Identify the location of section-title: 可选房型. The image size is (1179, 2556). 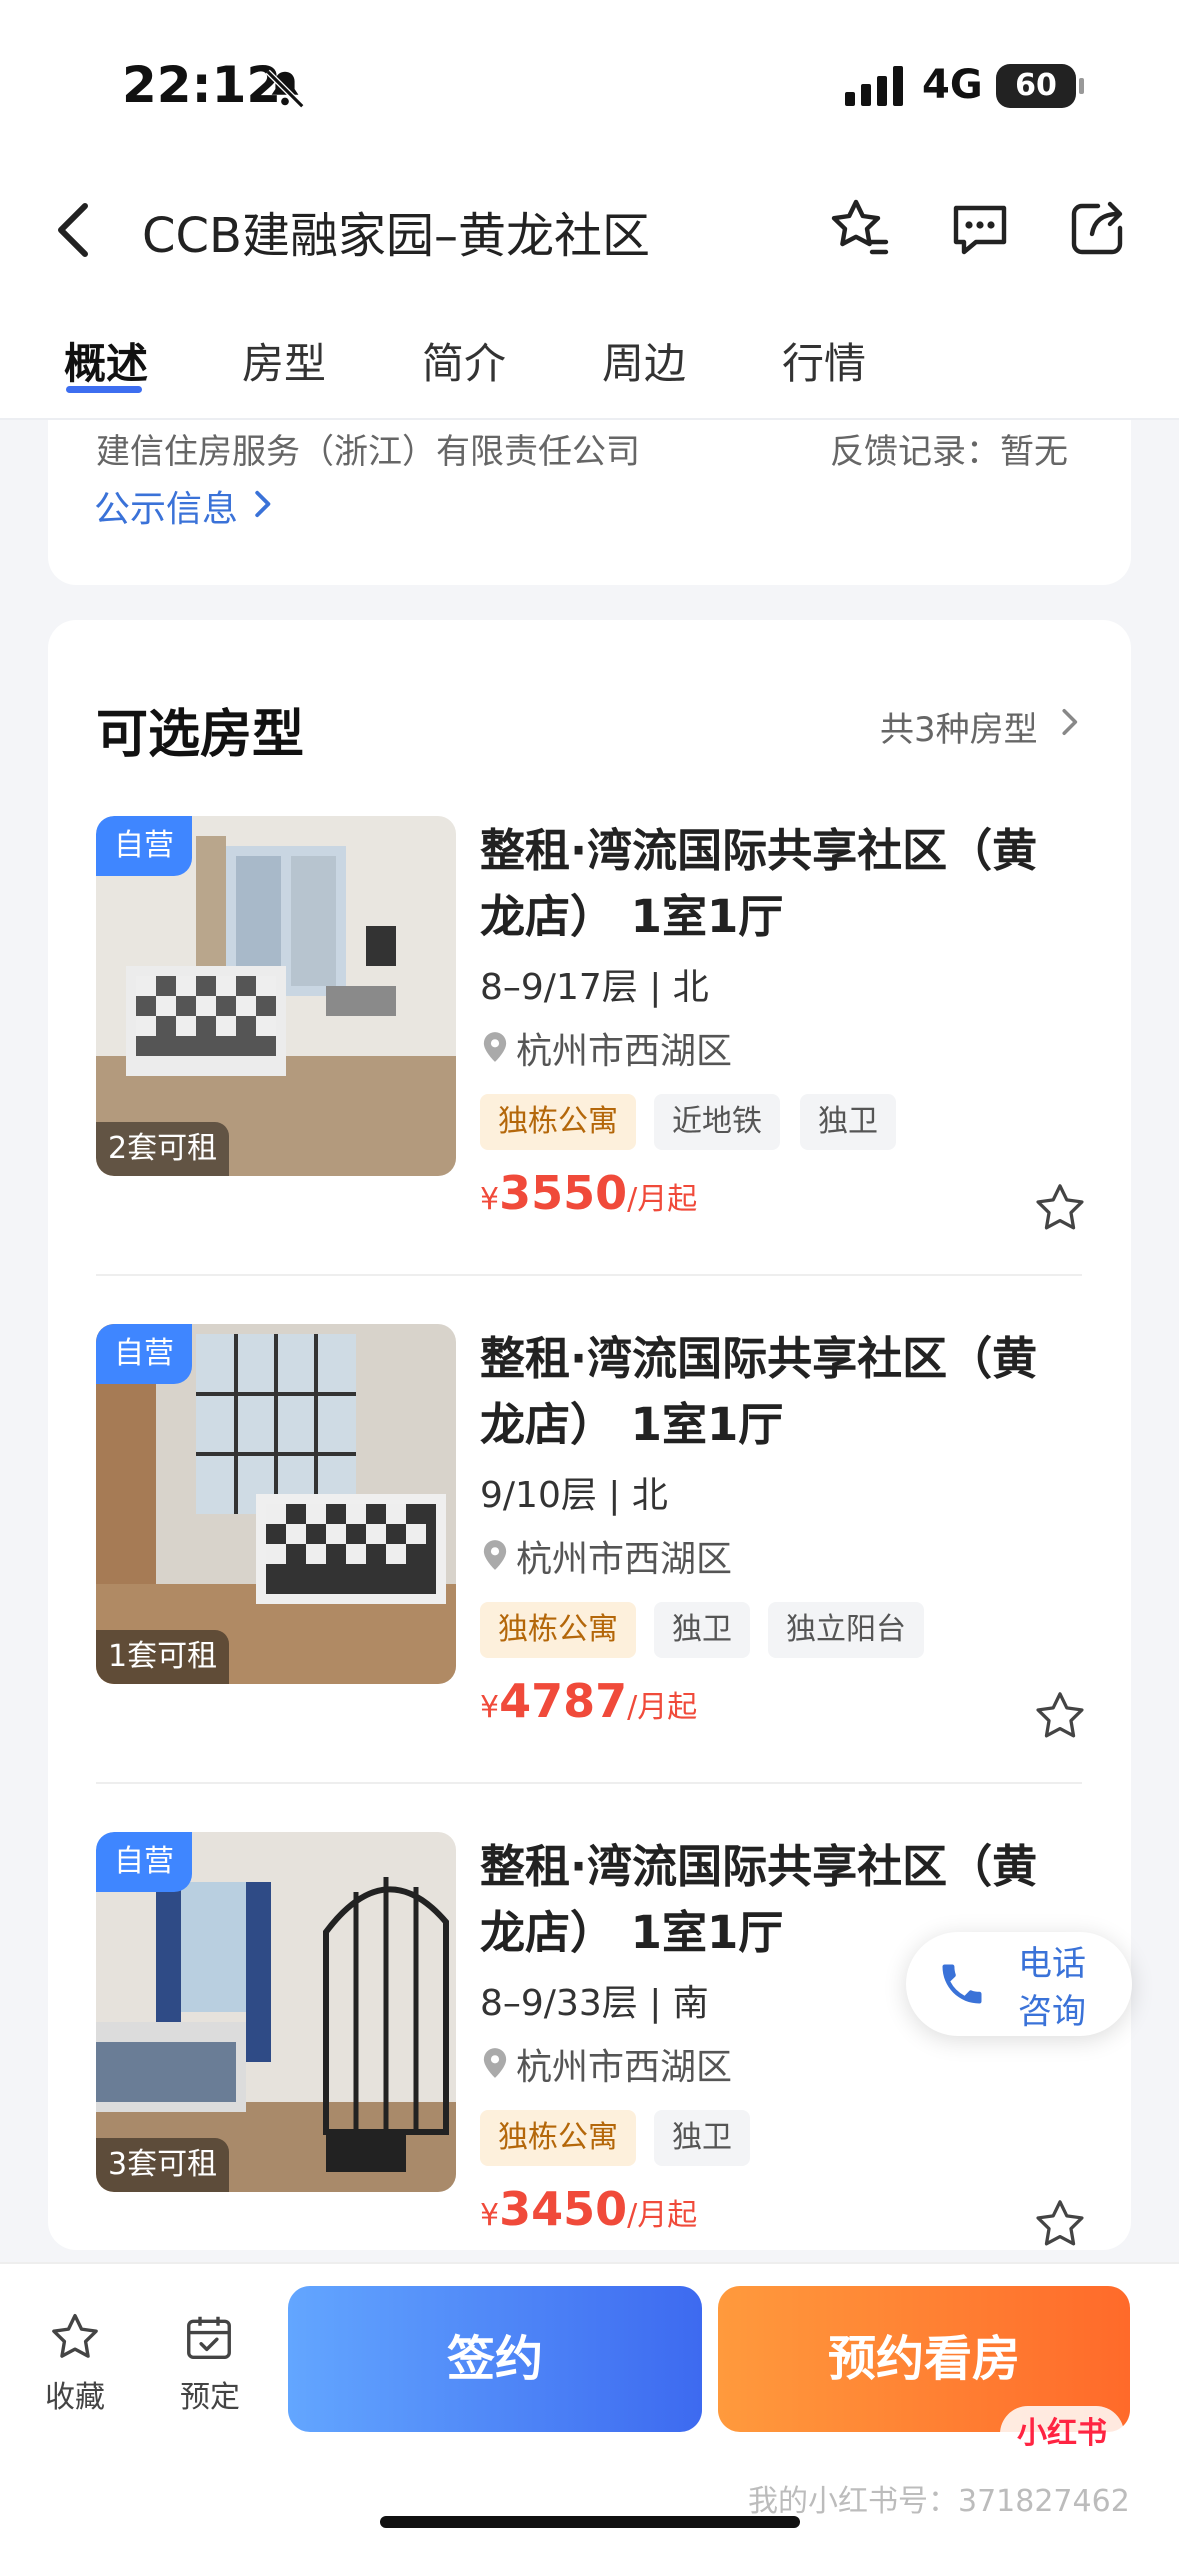
(200, 735).